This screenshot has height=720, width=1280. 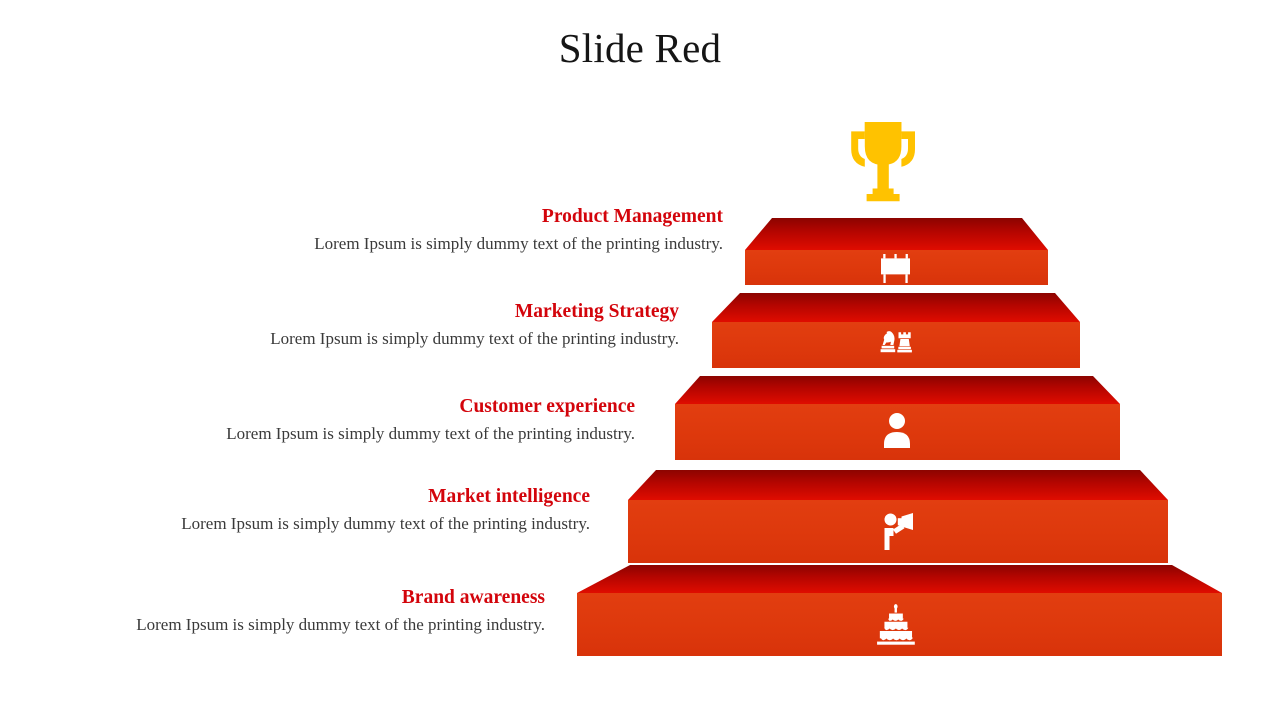 I want to click on step-1-brand-awareness, so click(x=899, y=610).